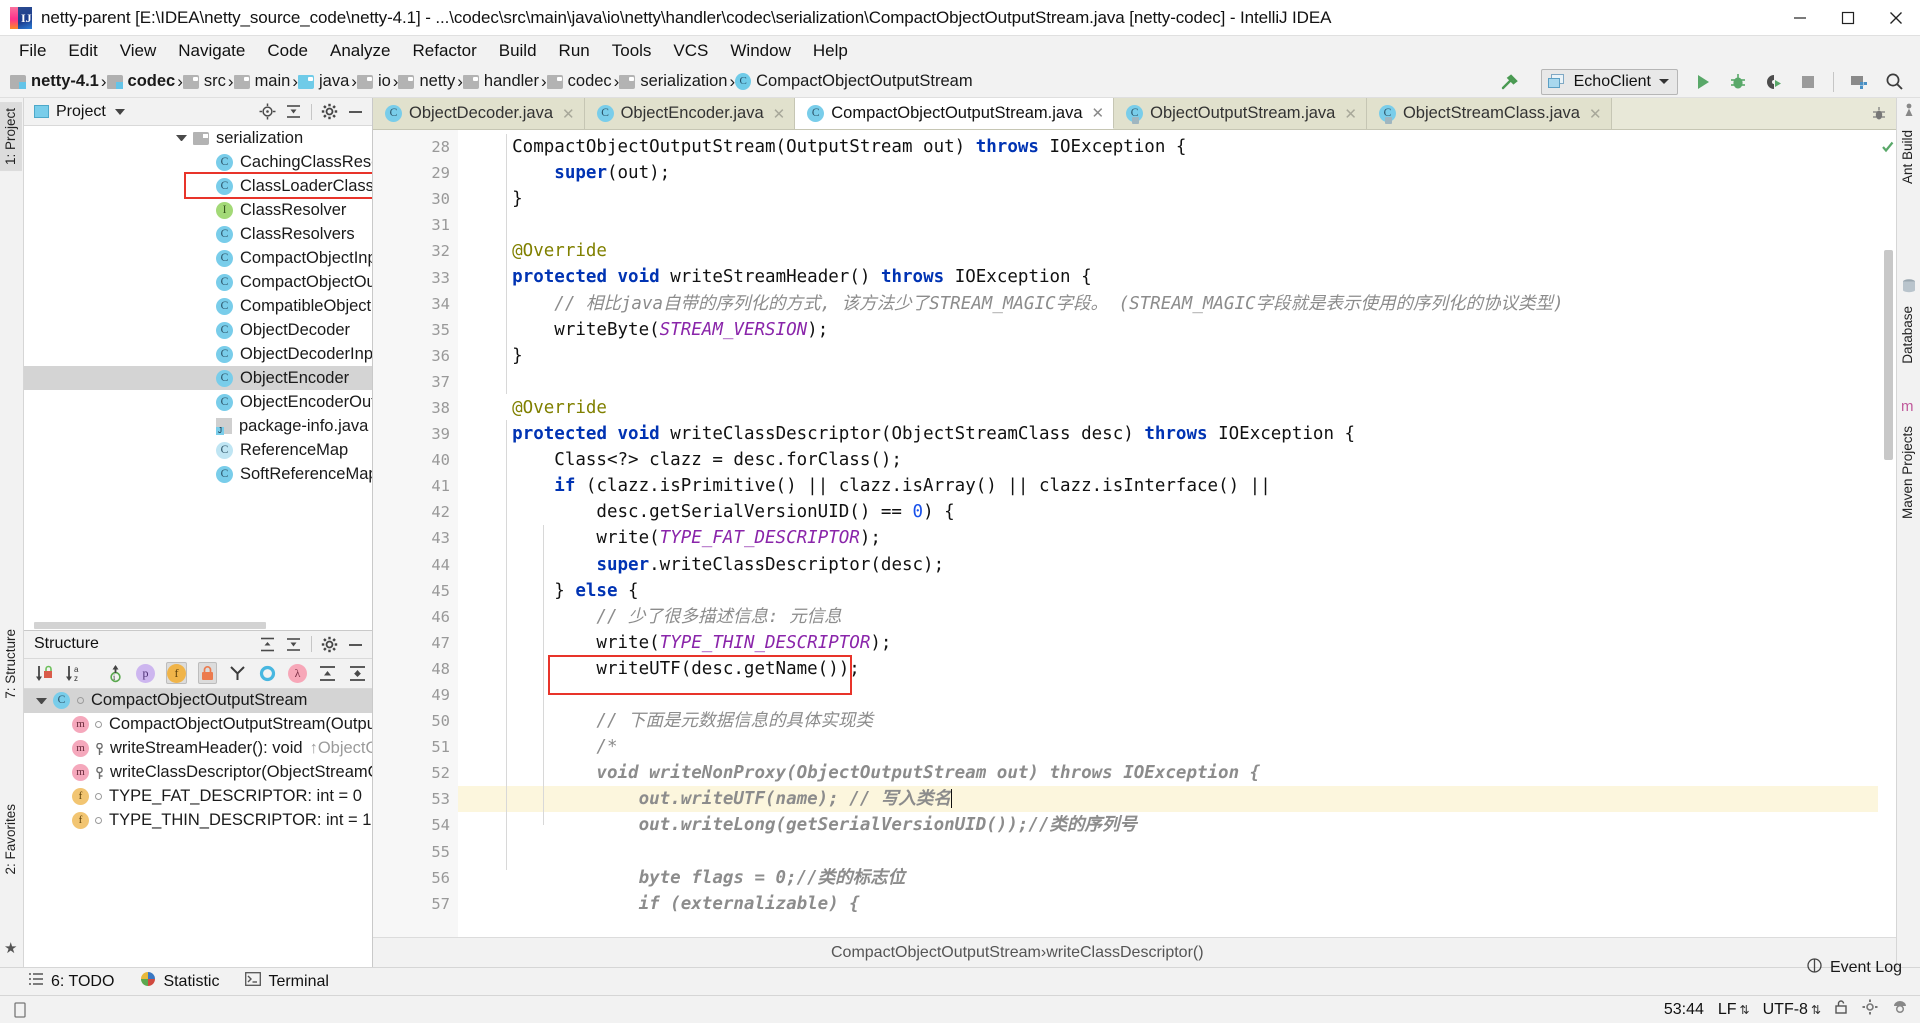 The image size is (1920, 1023). Describe the element at coordinates (198, 186) in the screenshot. I see `project-tree-item: C ClassLoaderClassResol` at that location.